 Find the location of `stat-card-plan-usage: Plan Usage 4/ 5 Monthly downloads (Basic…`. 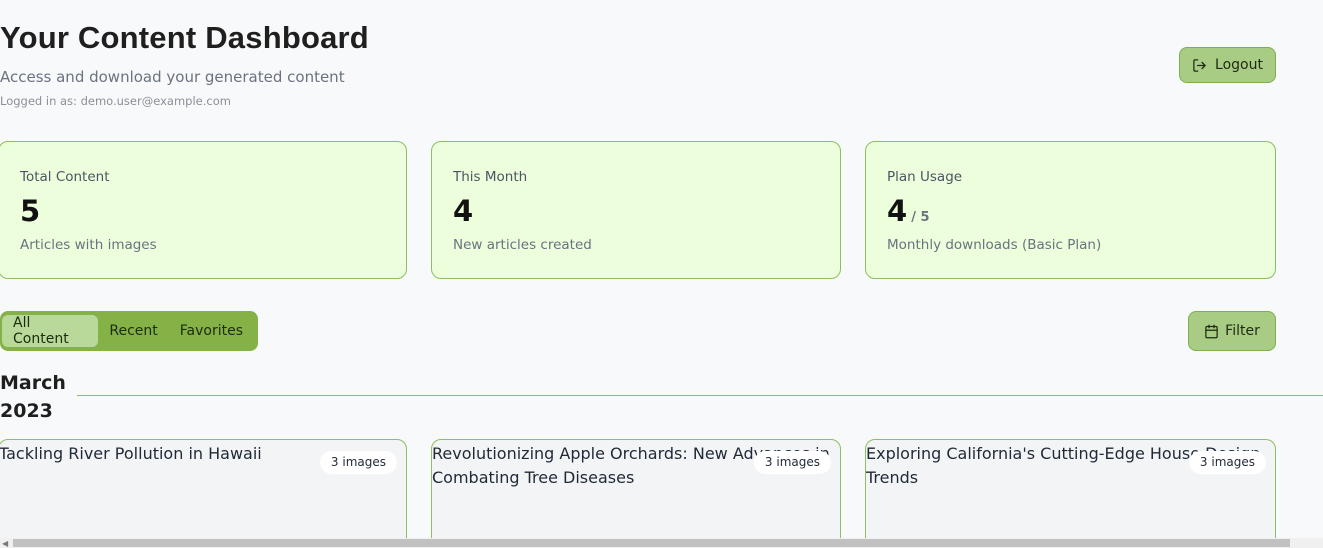

stat-card-plan-usage: Plan Usage 4/ 5 Monthly downloads (Basic… is located at coordinates (1070, 210).